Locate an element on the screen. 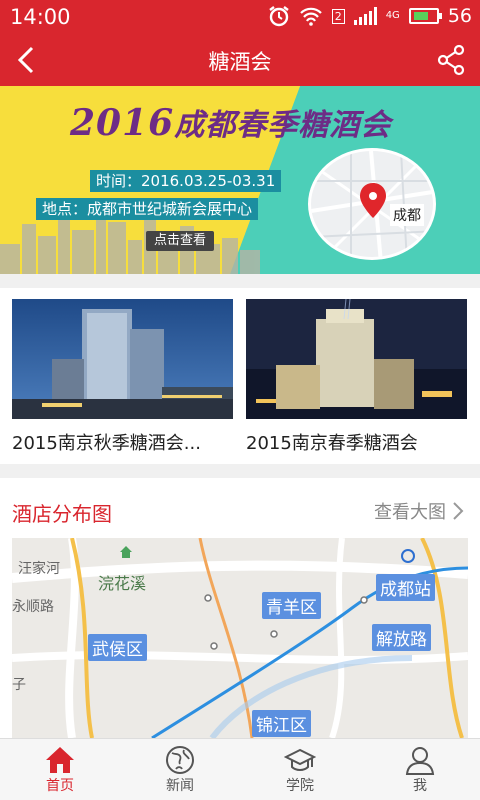  hotel-map-title: 酒店分布图 is located at coordinates (62, 514).